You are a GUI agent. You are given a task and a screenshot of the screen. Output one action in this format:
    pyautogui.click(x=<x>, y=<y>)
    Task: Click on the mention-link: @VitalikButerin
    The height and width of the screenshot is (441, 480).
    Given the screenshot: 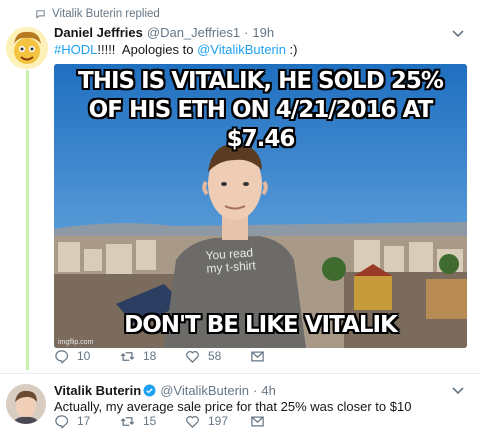 What is the action you would take?
    pyautogui.click(x=241, y=49)
    